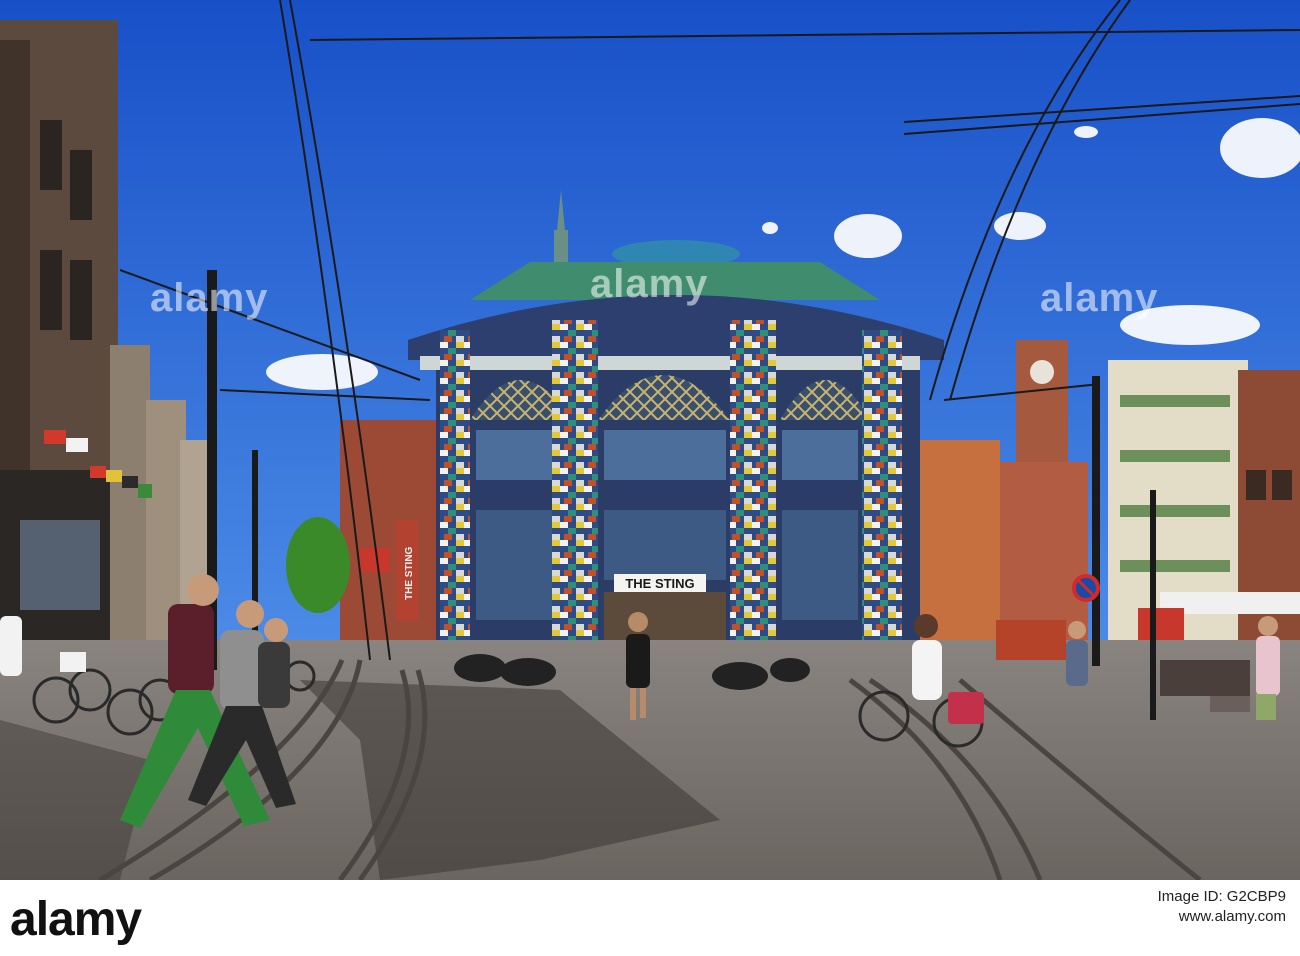  What do you see at coordinates (1031, 640) in the screenshot?
I see `tram` at bounding box center [1031, 640].